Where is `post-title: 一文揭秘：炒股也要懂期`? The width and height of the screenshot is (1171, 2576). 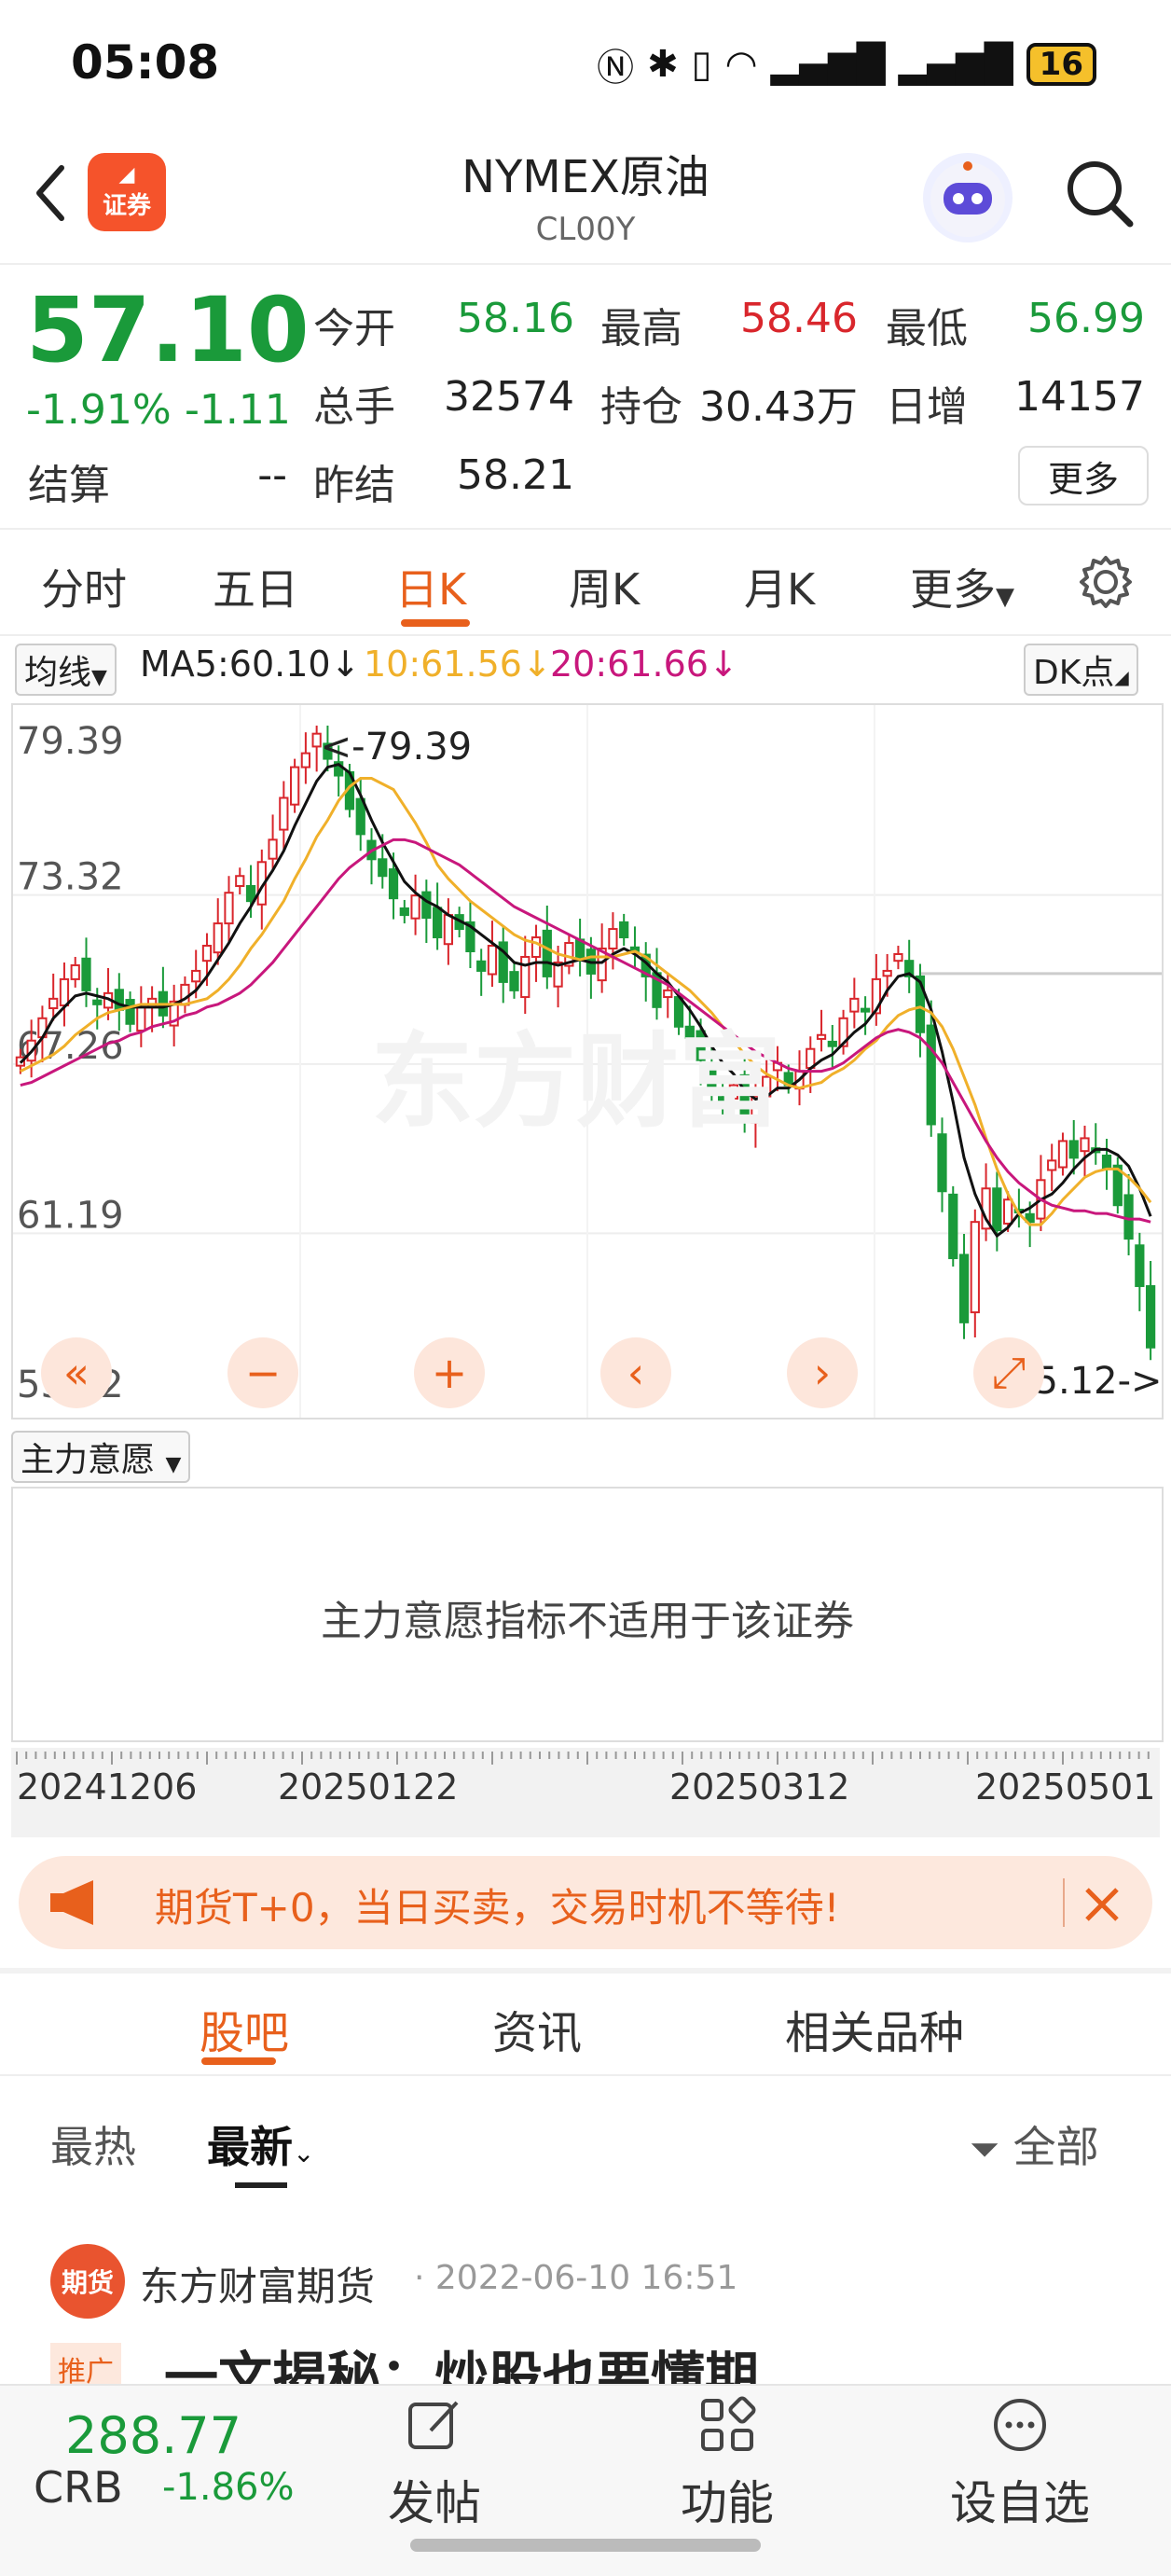 post-title: 一文揭秘：炒股也要懂期 is located at coordinates (461, 2359).